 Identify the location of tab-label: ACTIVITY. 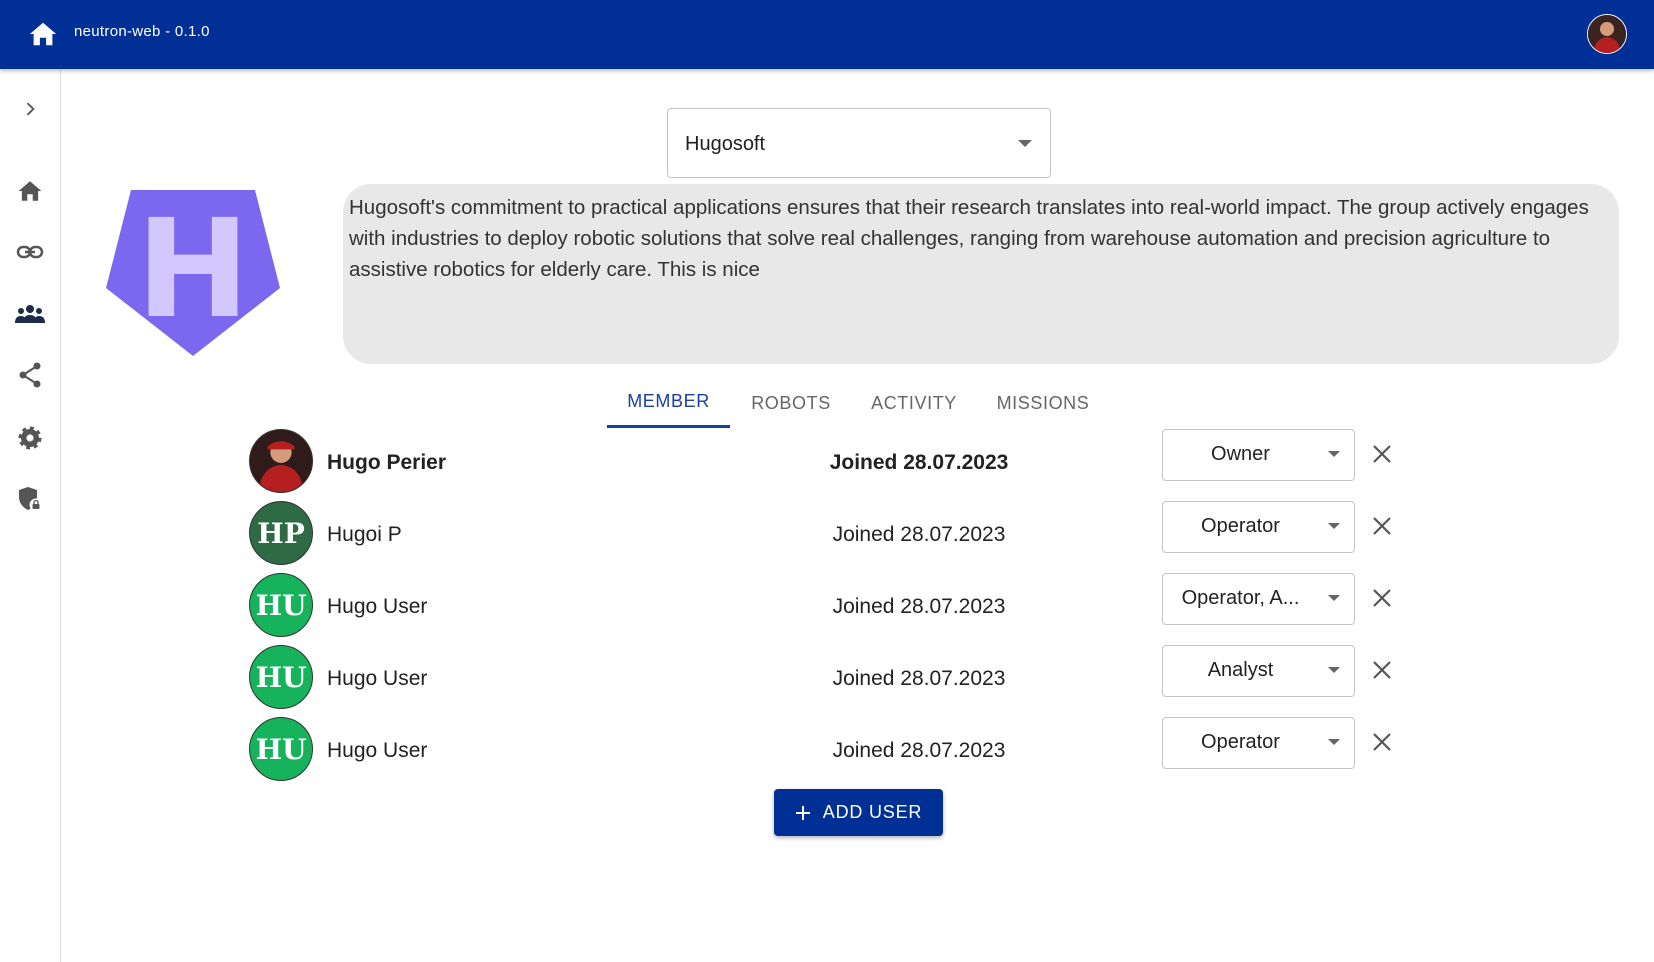
(914, 402).